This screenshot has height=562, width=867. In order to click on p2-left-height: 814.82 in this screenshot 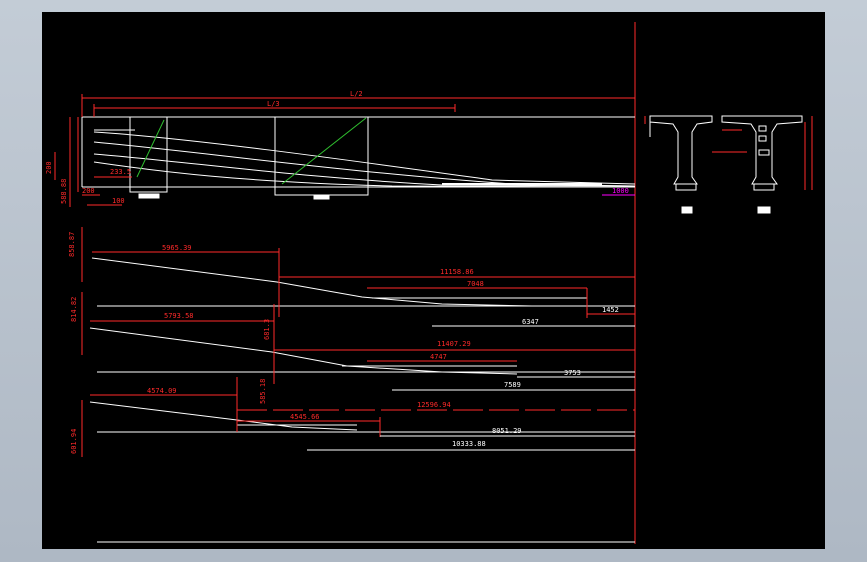, I will do `click(74, 309)`.